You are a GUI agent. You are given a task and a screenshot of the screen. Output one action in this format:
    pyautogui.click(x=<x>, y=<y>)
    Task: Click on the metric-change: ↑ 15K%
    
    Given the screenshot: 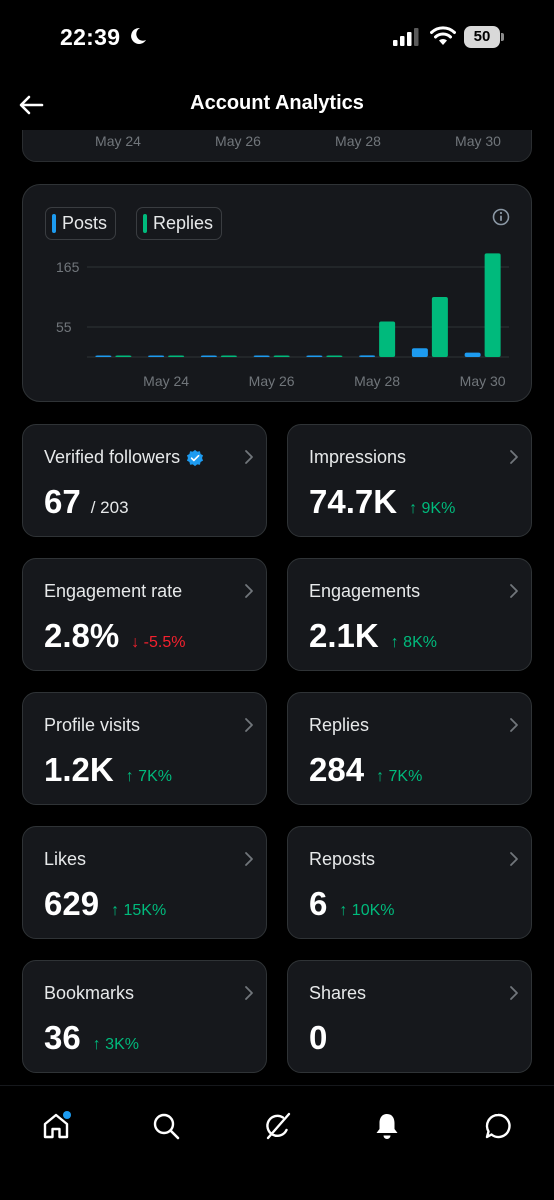 What is the action you would take?
    pyautogui.click(x=139, y=910)
    